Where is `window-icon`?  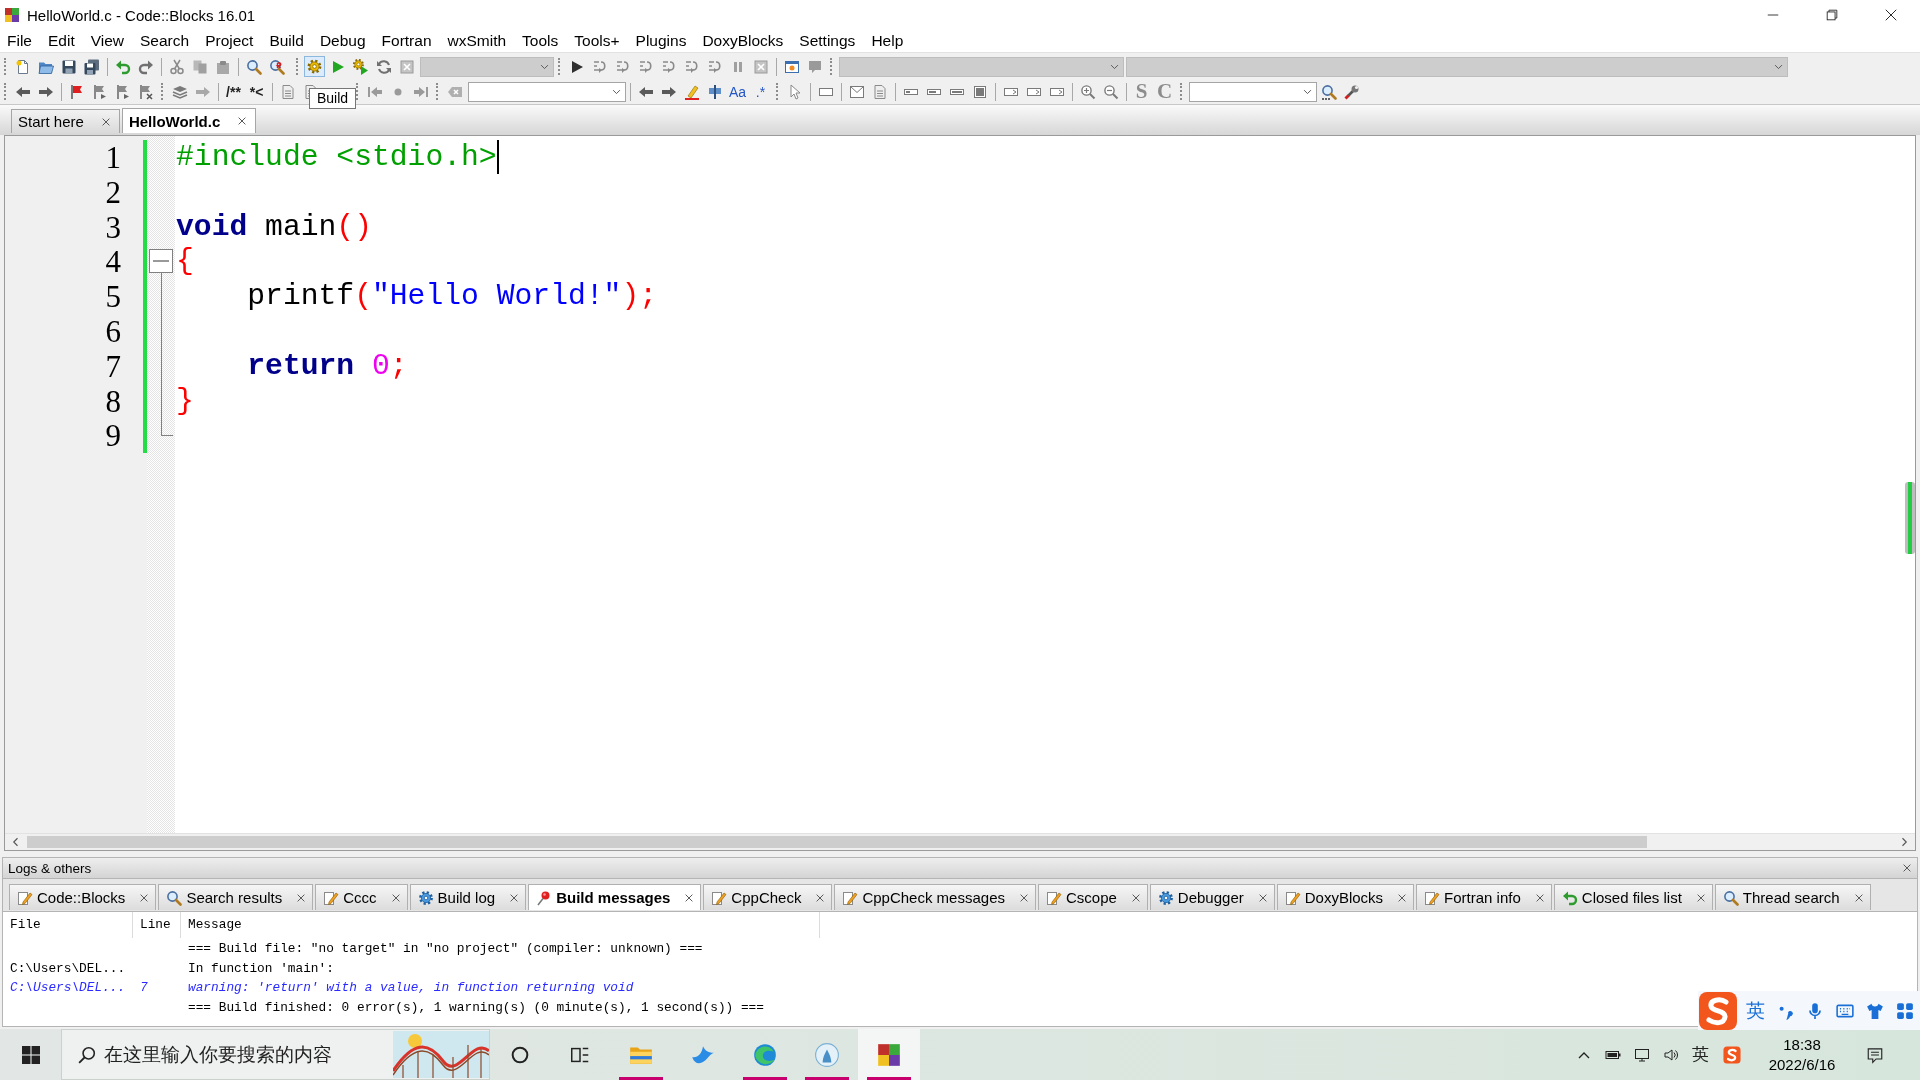
window-icon is located at coordinates (791, 66).